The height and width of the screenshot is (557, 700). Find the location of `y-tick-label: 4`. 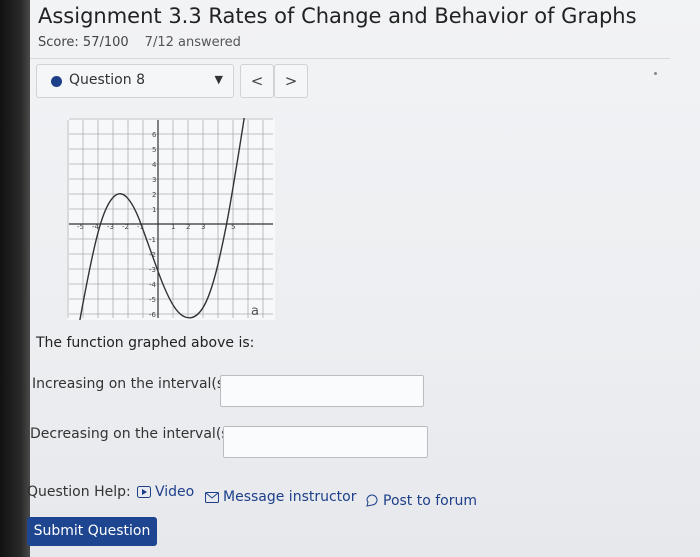

y-tick-label: 4 is located at coordinates (154, 165).